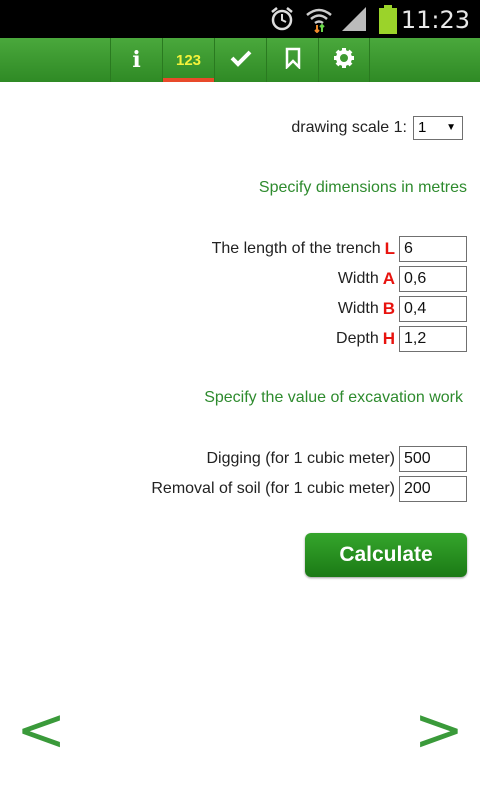 This screenshot has height=800, width=480. I want to click on tab-info: i, so click(136, 60).